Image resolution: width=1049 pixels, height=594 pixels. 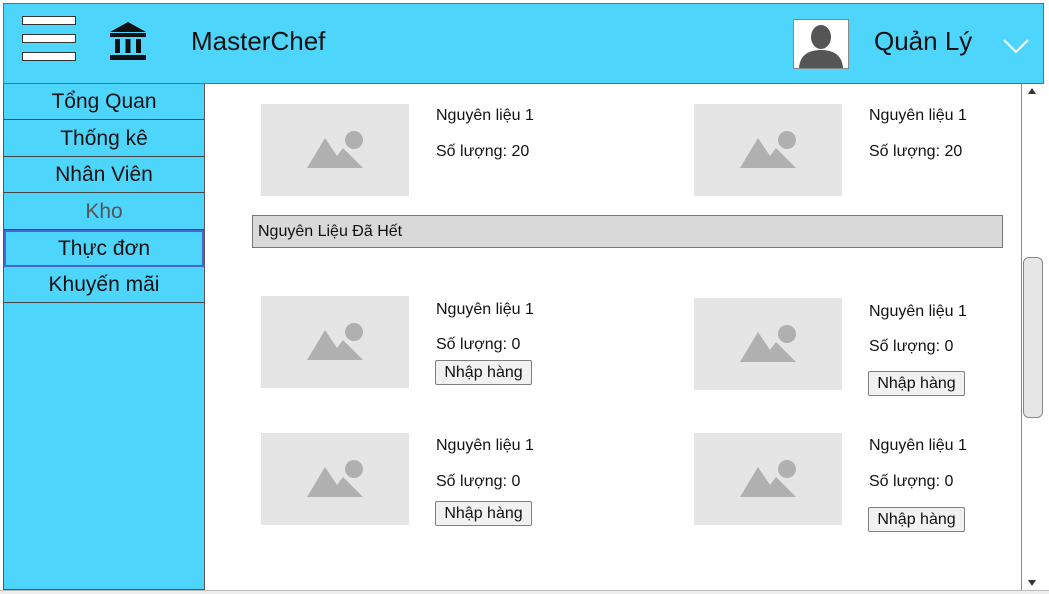 I want to click on scrollbar-thumb, so click(x=1033, y=337).